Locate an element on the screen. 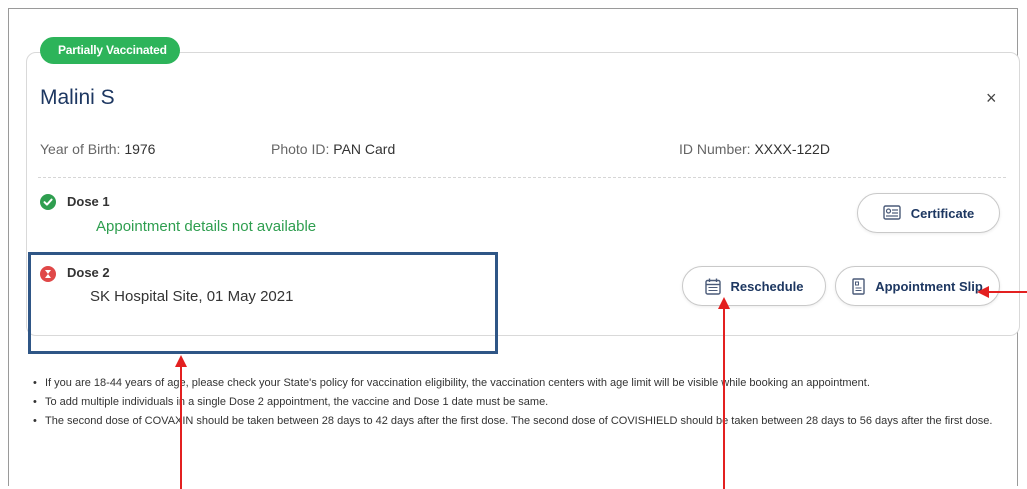 This screenshot has width=1027, height=489. appointment-slip-label: Appointment Slip is located at coordinates (929, 286).